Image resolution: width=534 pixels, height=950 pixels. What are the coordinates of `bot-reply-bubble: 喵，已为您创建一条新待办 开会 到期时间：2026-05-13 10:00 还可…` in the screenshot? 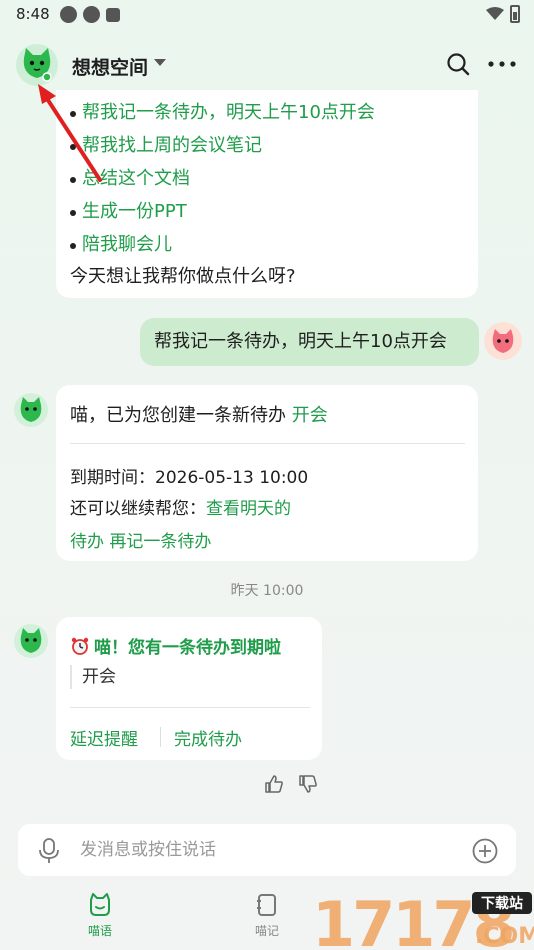 It's located at (267, 473).